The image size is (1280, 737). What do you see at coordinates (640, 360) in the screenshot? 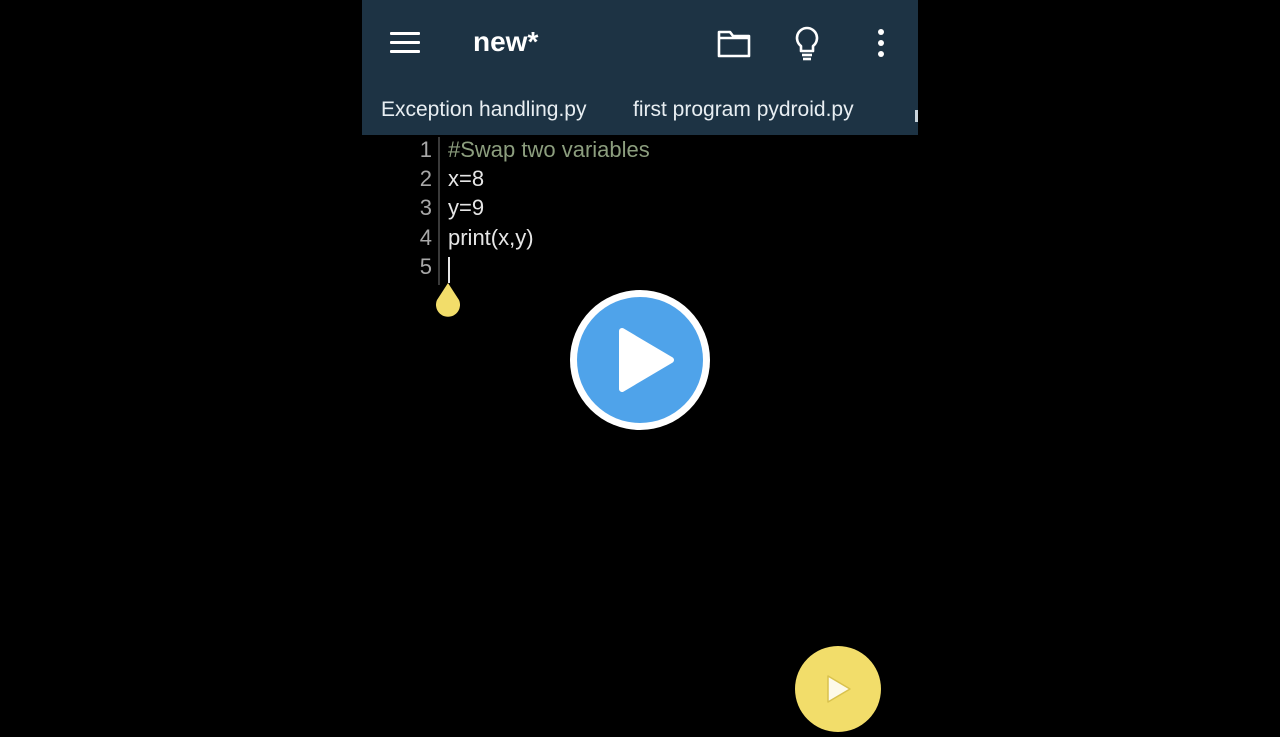
I see `video-play-button` at bounding box center [640, 360].